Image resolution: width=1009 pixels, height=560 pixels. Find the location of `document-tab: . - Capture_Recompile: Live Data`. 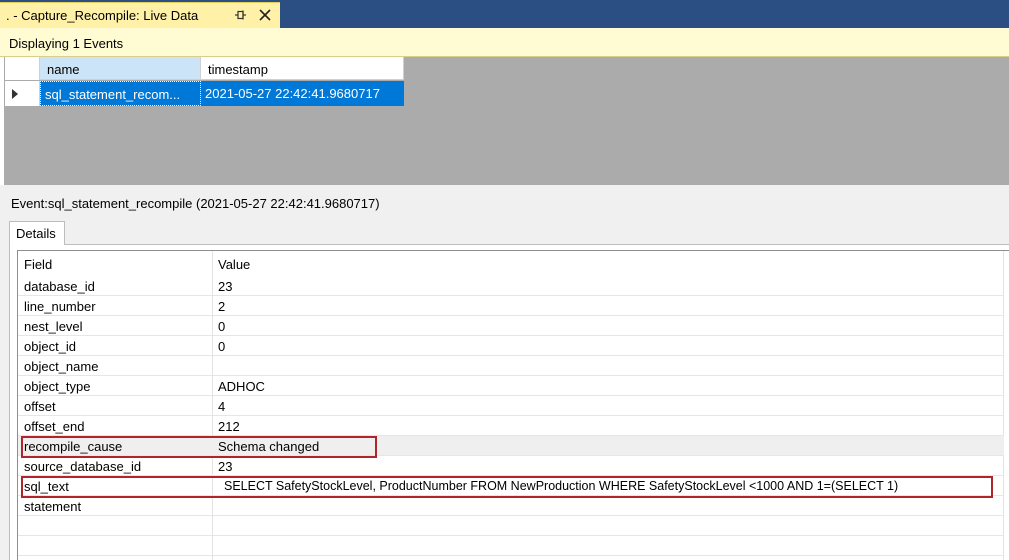

document-tab: . - Capture_Recompile: Live Data is located at coordinates (140, 15).